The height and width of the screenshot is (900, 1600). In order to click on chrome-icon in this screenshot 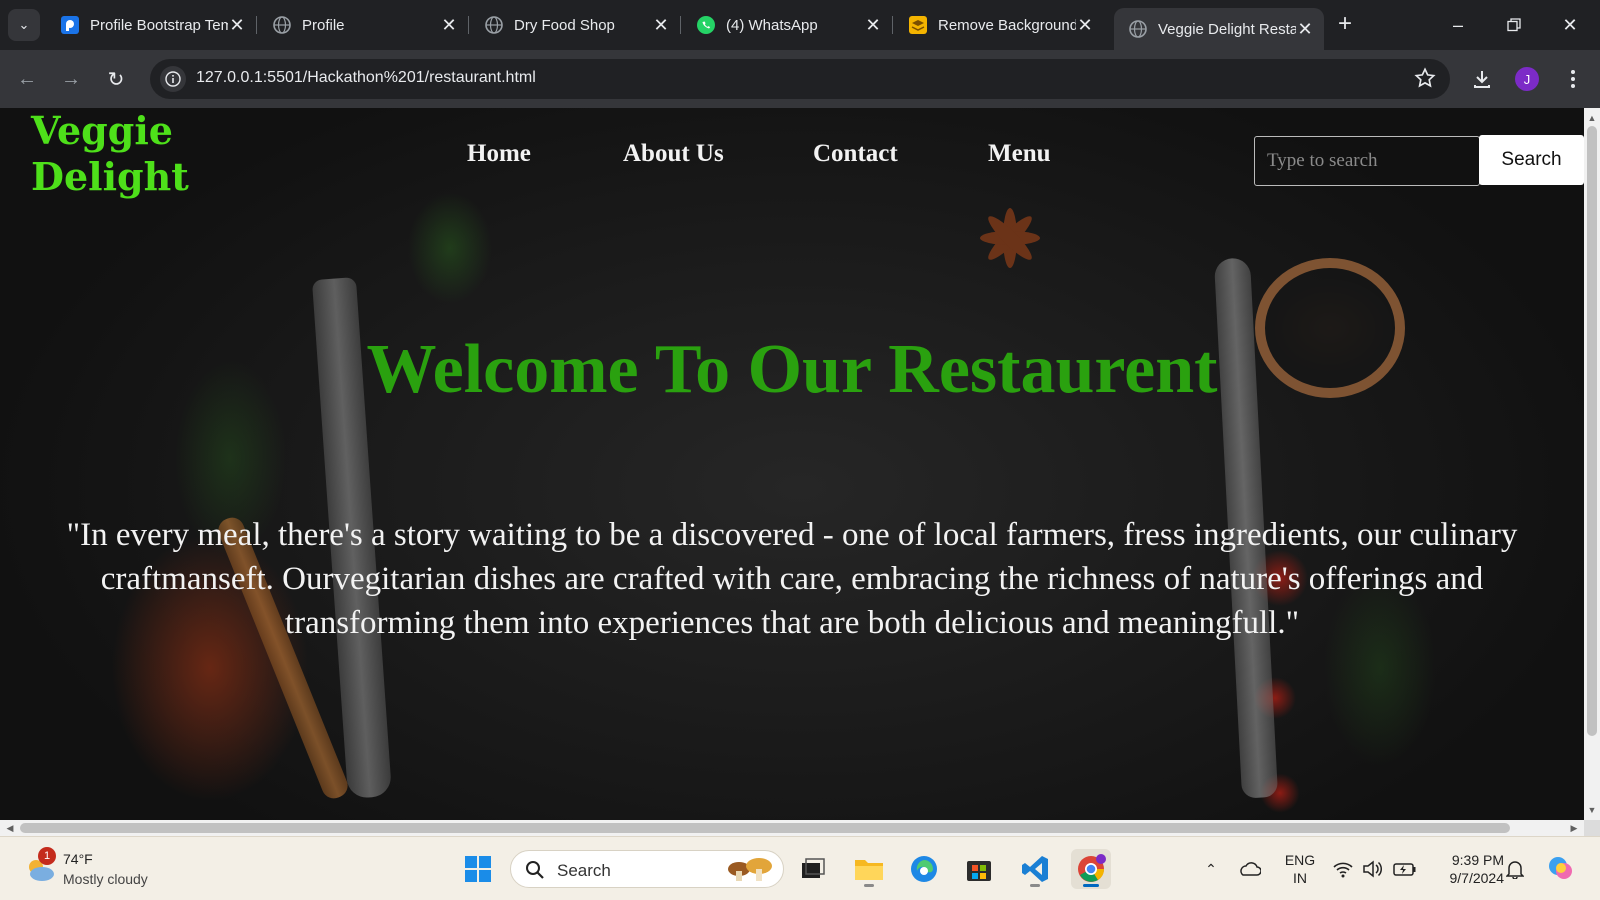, I will do `click(1092, 868)`.